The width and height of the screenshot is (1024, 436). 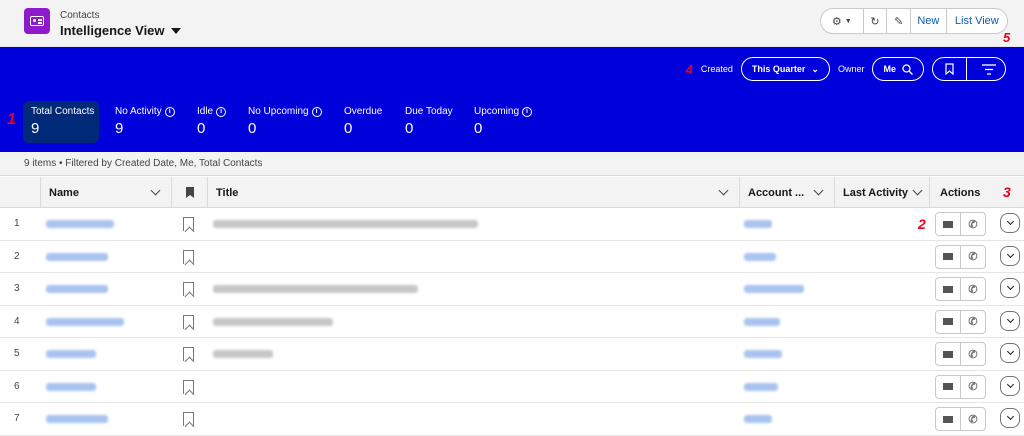 What do you see at coordinates (785, 69) in the screenshot?
I see `created-filter-dropdown: This Quarter ⌄` at bounding box center [785, 69].